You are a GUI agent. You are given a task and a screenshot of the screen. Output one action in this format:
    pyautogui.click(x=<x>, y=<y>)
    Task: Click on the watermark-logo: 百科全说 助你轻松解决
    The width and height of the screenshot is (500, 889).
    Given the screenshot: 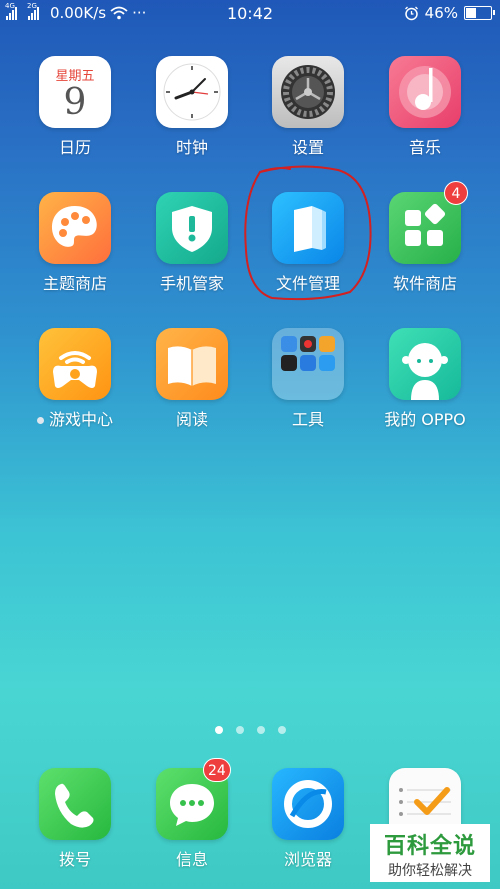 What is the action you would take?
    pyautogui.click(x=430, y=853)
    